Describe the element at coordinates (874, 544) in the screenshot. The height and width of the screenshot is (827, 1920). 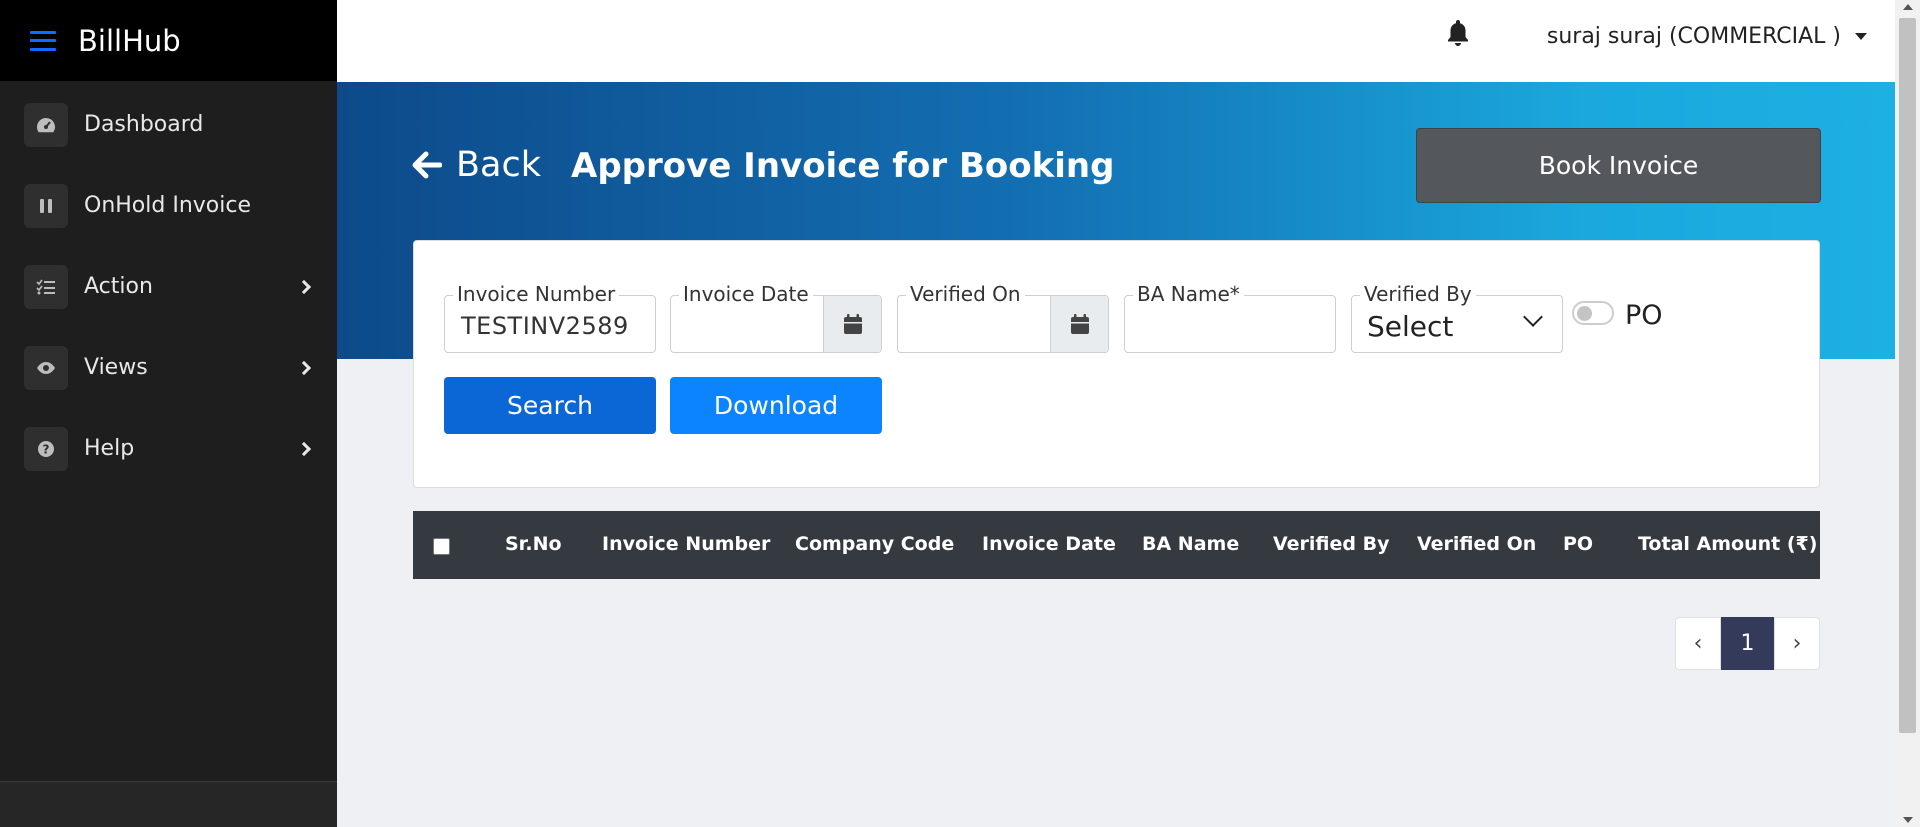
I see `column-header-company-code: Company Code` at that location.